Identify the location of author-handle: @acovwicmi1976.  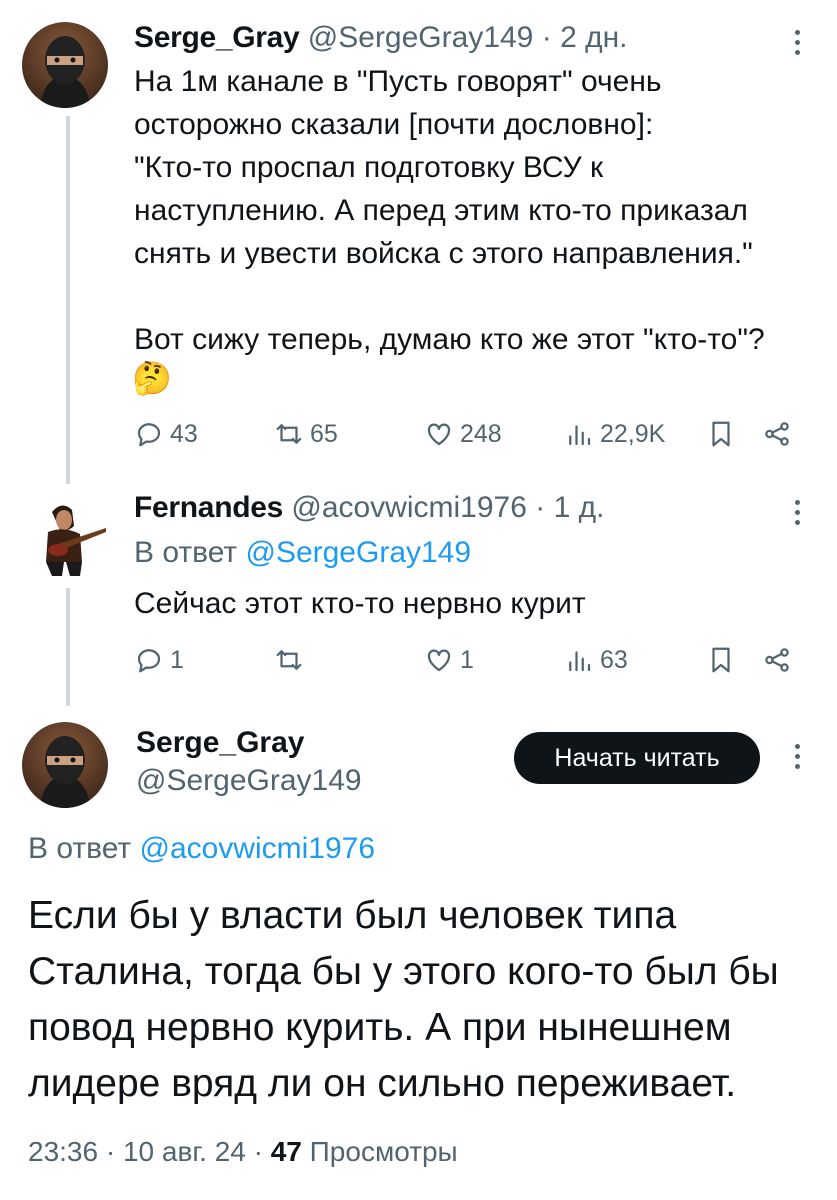
(409, 507).